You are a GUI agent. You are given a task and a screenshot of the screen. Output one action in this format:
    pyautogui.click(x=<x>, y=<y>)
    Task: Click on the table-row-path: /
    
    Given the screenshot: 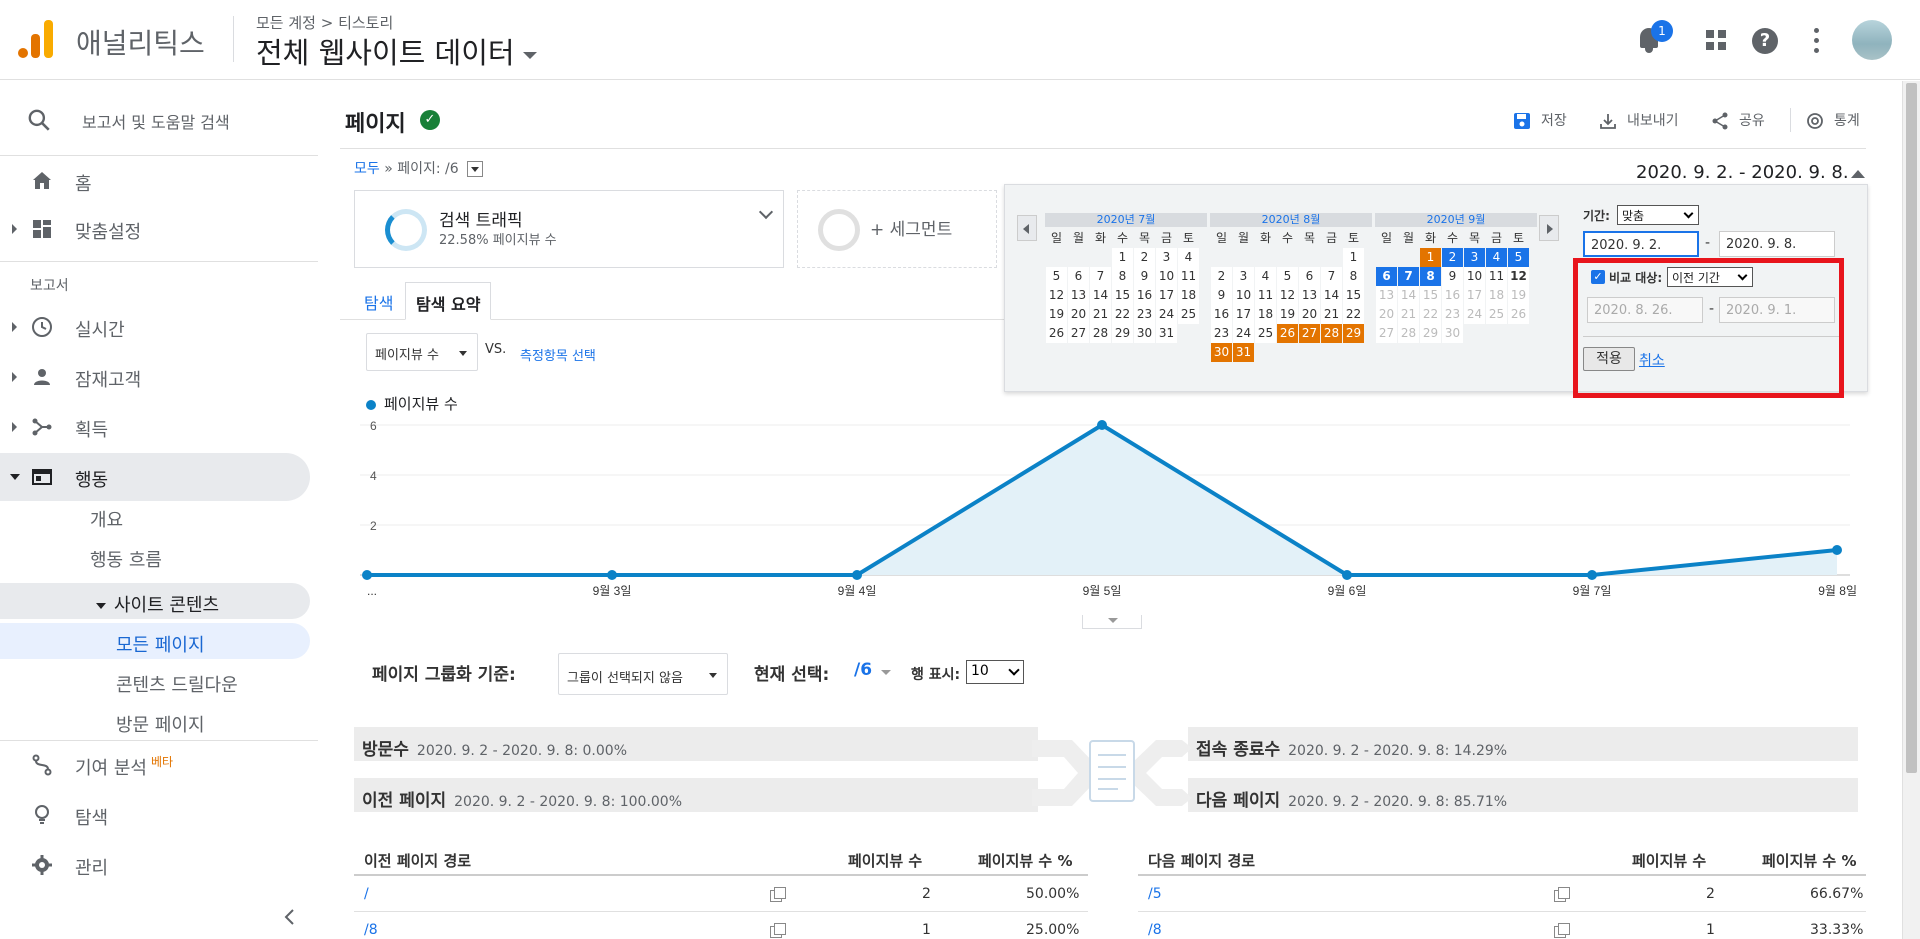 What is the action you would take?
    pyautogui.click(x=366, y=894)
    